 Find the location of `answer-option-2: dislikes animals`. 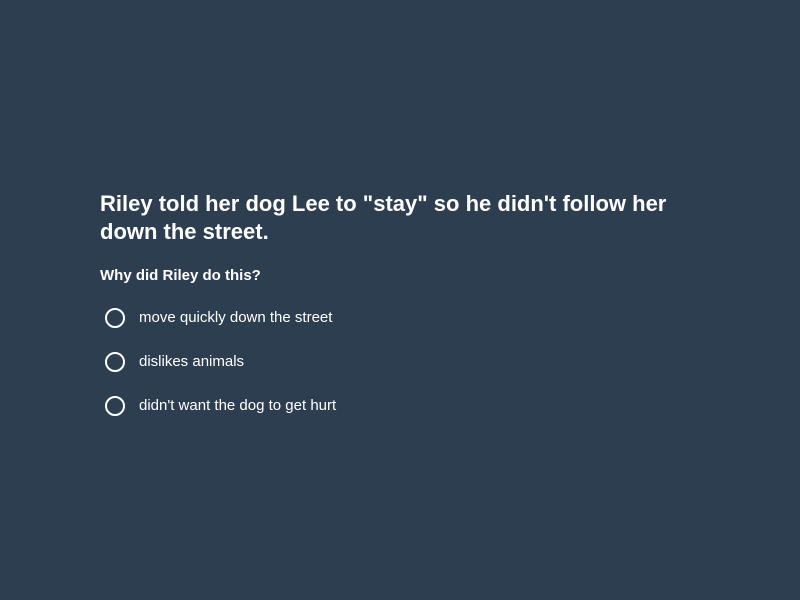

answer-option-2: dislikes animals is located at coordinates (400, 362).